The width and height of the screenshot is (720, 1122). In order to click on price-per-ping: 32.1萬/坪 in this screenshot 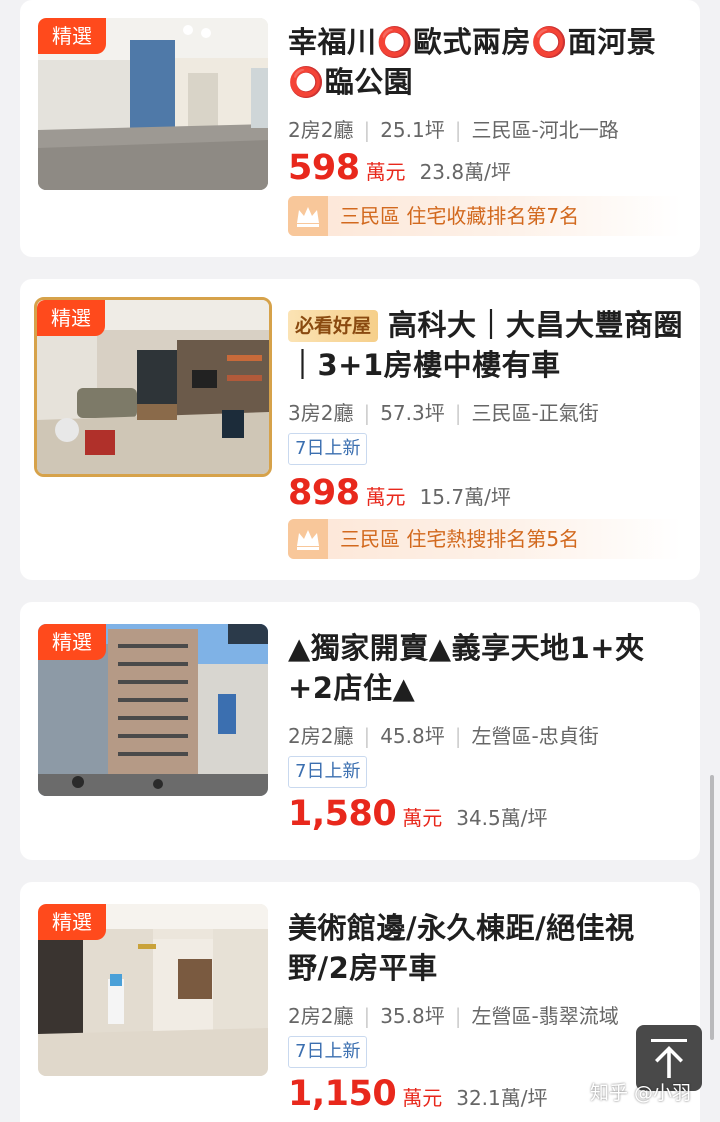, I will do `click(502, 1098)`.